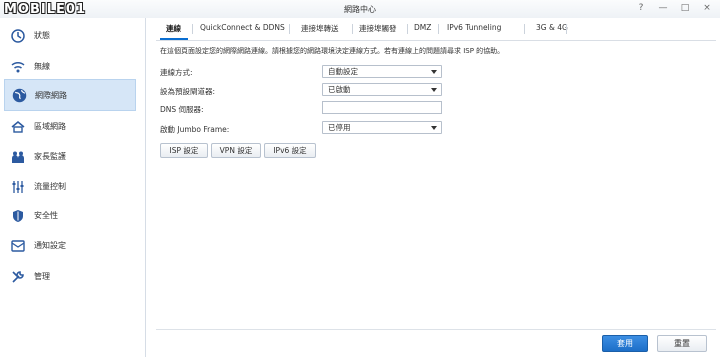 The height and width of the screenshot is (357, 720). What do you see at coordinates (173, 28) in the screenshot?
I see `tab-connection: 連線` at bounding box center [173, 28].